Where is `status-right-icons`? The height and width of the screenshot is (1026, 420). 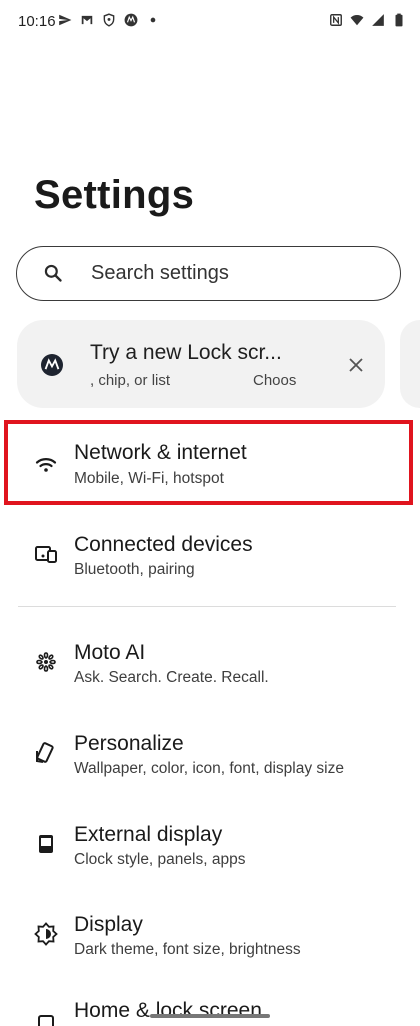 status-right-icons is located at coordinates (367, 20).